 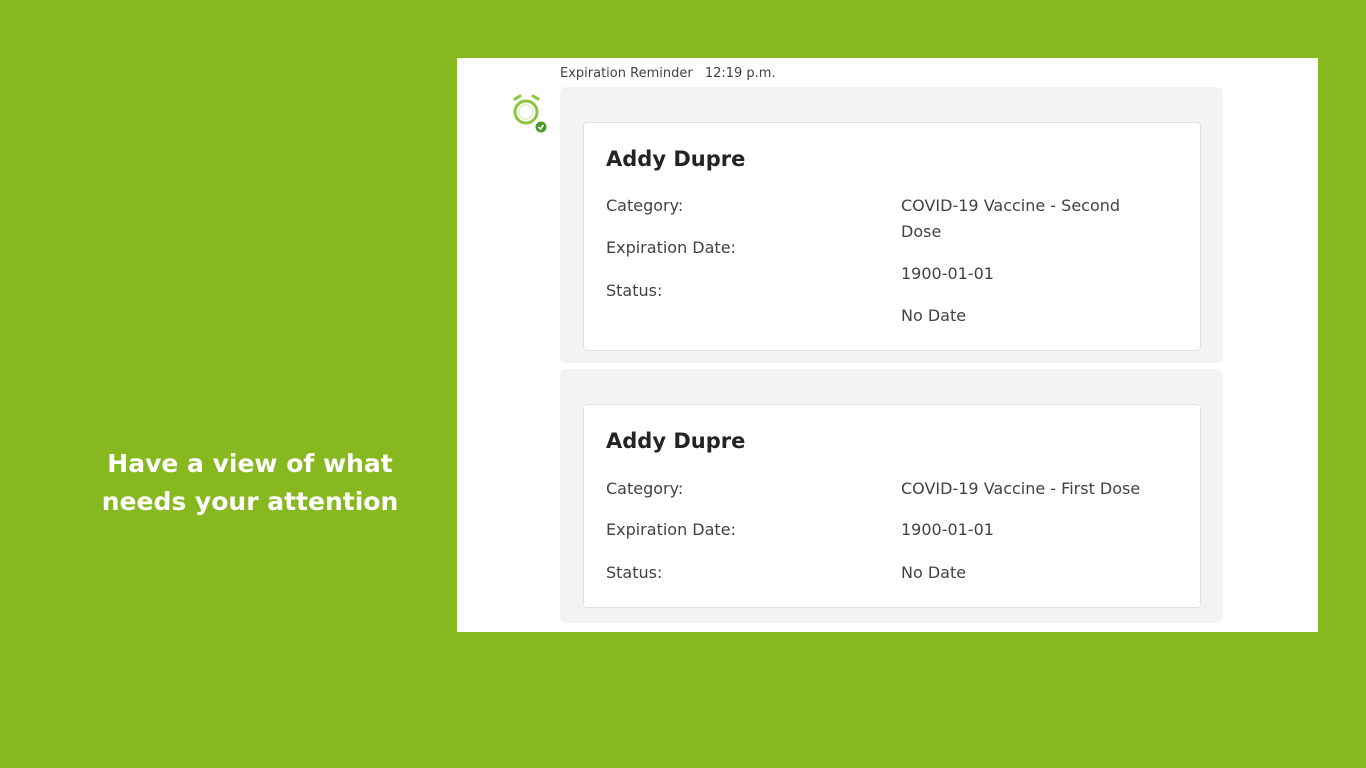 I want to click on category-value: COVID-19 Vaccine - First Dose, so click(x=1021, y=488).